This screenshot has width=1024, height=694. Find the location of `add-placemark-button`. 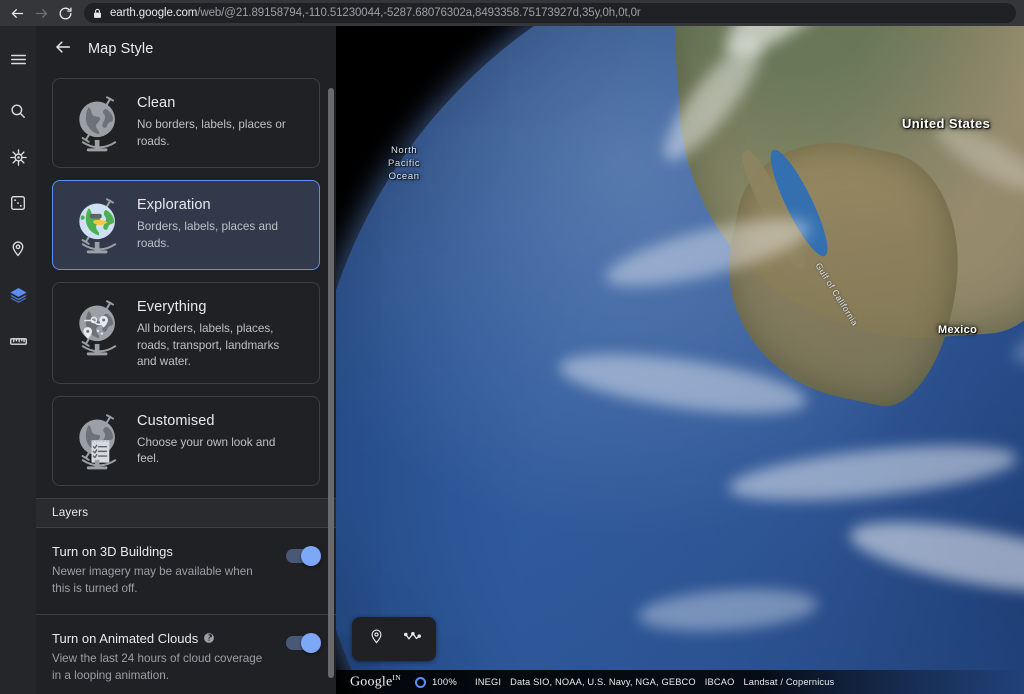

add-placemark-button is located at coordinates (376, 639).